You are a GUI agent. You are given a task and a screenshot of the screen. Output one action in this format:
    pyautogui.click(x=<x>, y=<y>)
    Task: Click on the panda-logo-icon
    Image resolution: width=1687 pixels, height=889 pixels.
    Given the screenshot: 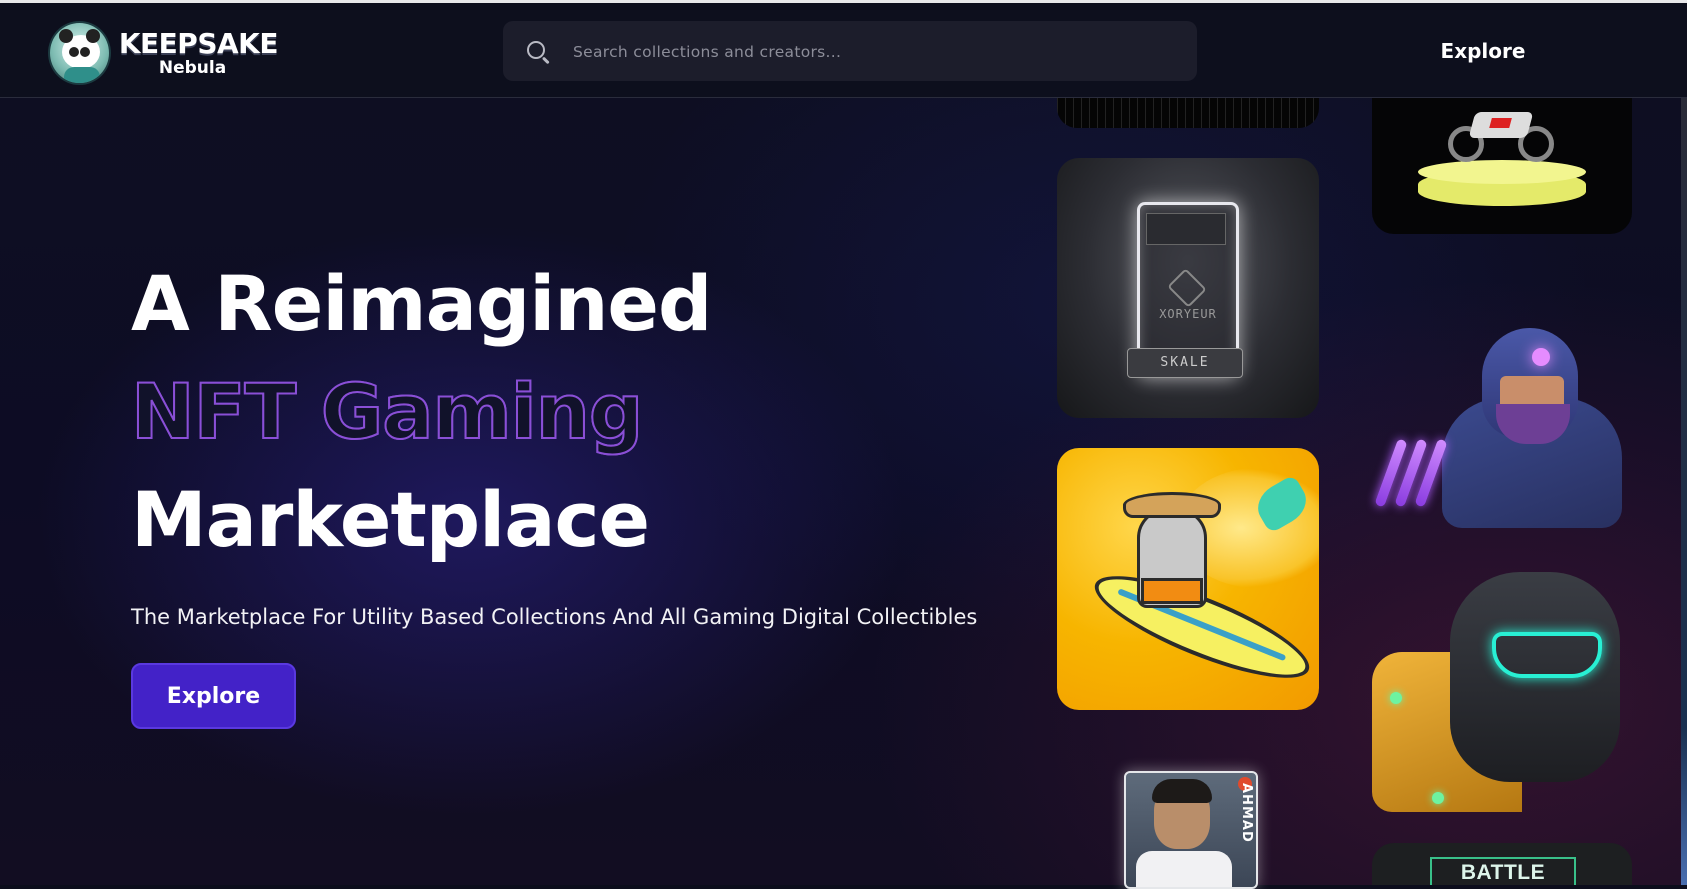 What is the action you would take?
    pyautogui.click(x=79, y=53)
    